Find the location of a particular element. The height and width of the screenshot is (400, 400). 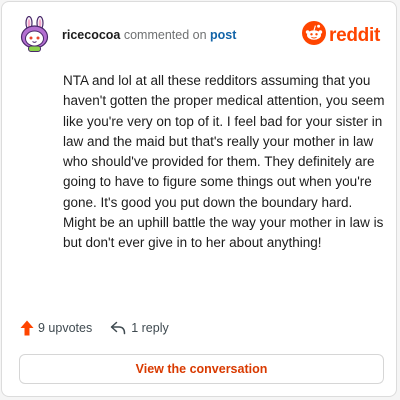

view-conversation-button: View the conversation is located at coordinates (201, 369).